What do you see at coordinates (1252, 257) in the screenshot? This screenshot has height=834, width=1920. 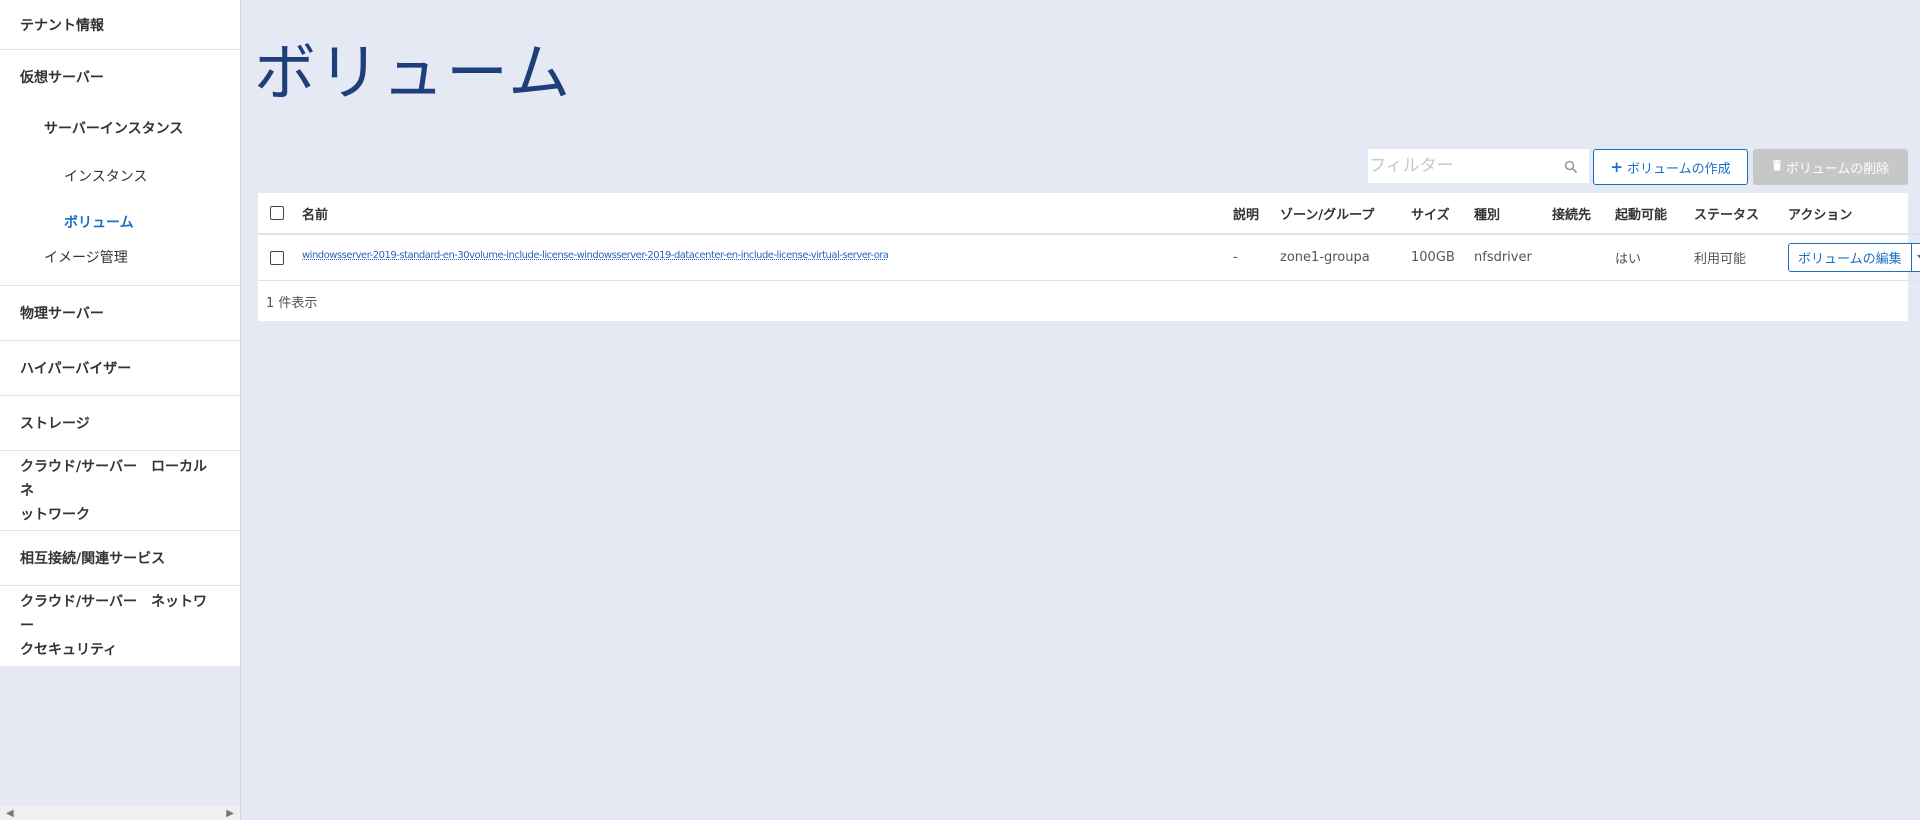 I see `cell-description: -` at bounding box center [1252, 257].